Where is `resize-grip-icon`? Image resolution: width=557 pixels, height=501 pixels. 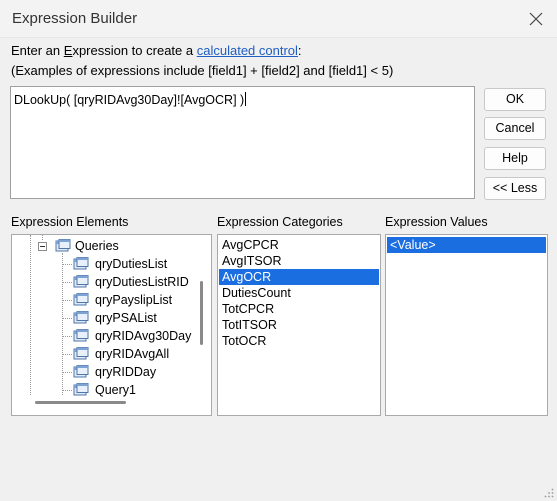
resize-grip-icon is located at coordinates (549, 493).